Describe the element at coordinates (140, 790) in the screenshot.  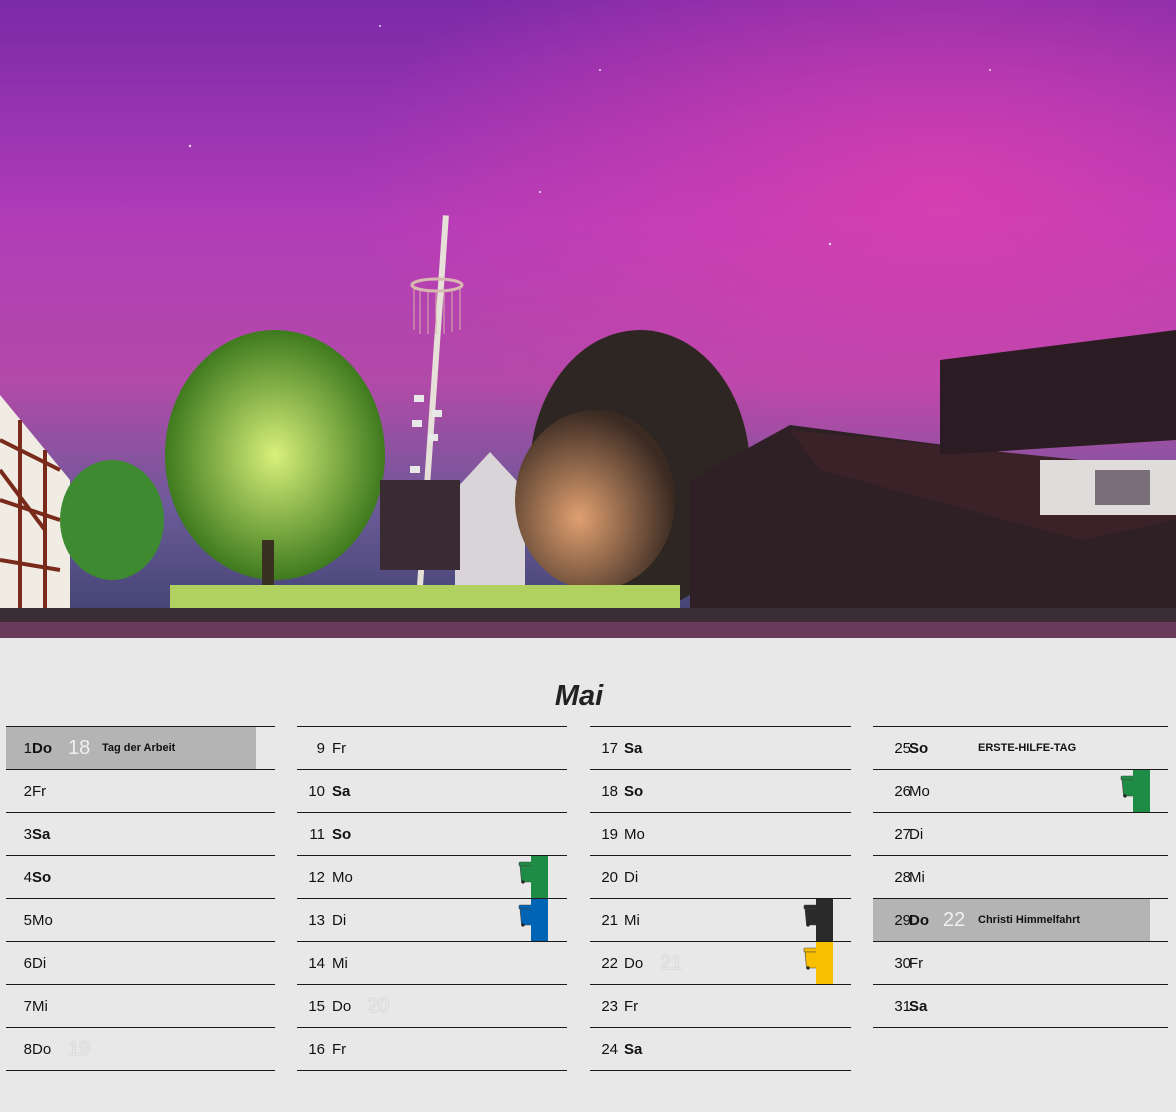
I see `calendar-day-row: 2 Fr` at that location.